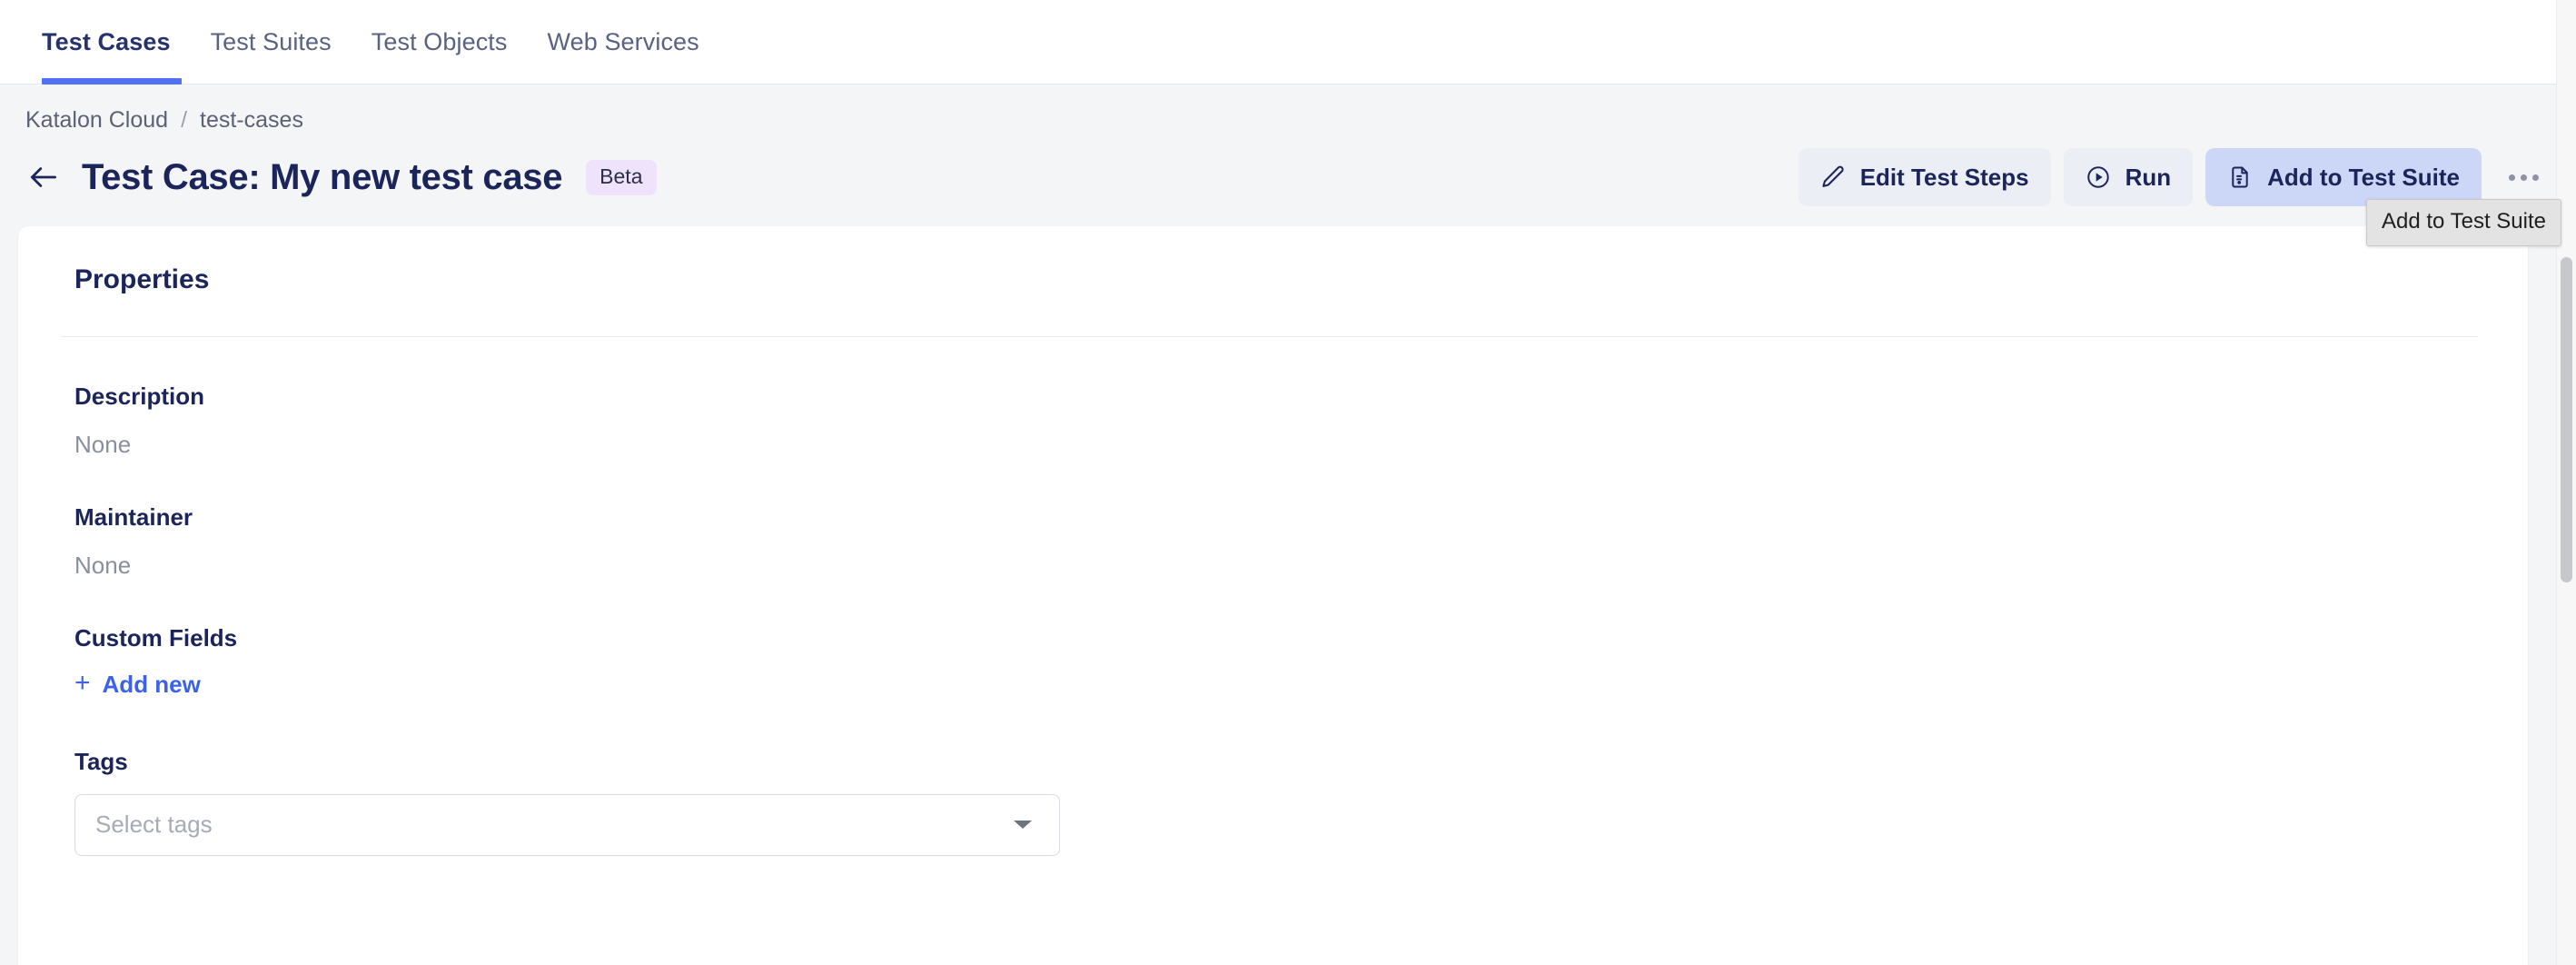  I want to click on tab-web-services: Web Services, so click(623, 42).